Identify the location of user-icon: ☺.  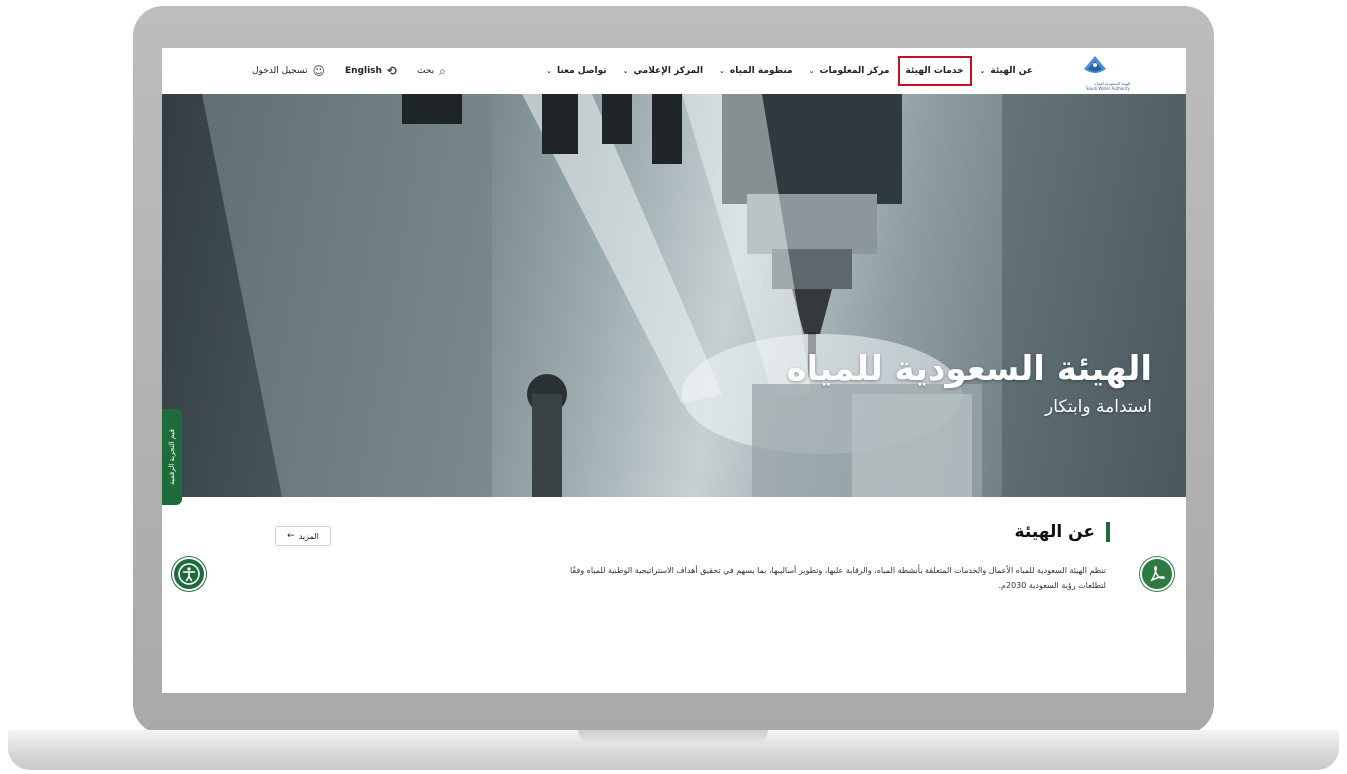
(318, 71).